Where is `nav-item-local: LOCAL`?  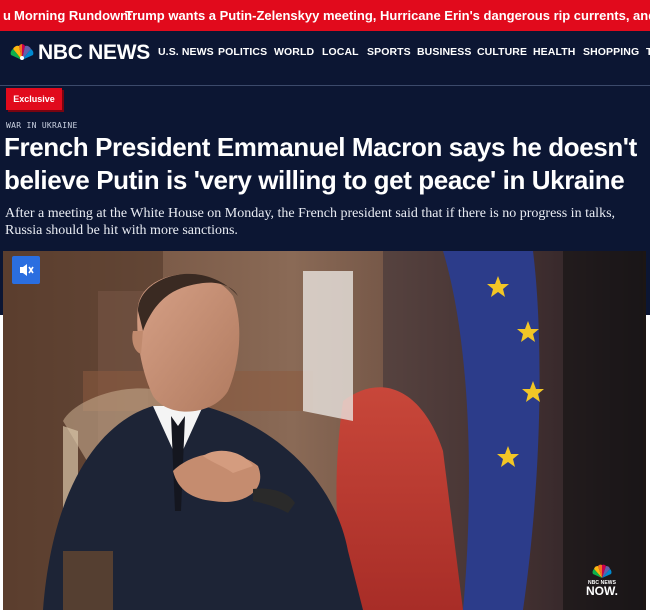
nav-item-local: LOCAL is located at coordinates (340, 52).